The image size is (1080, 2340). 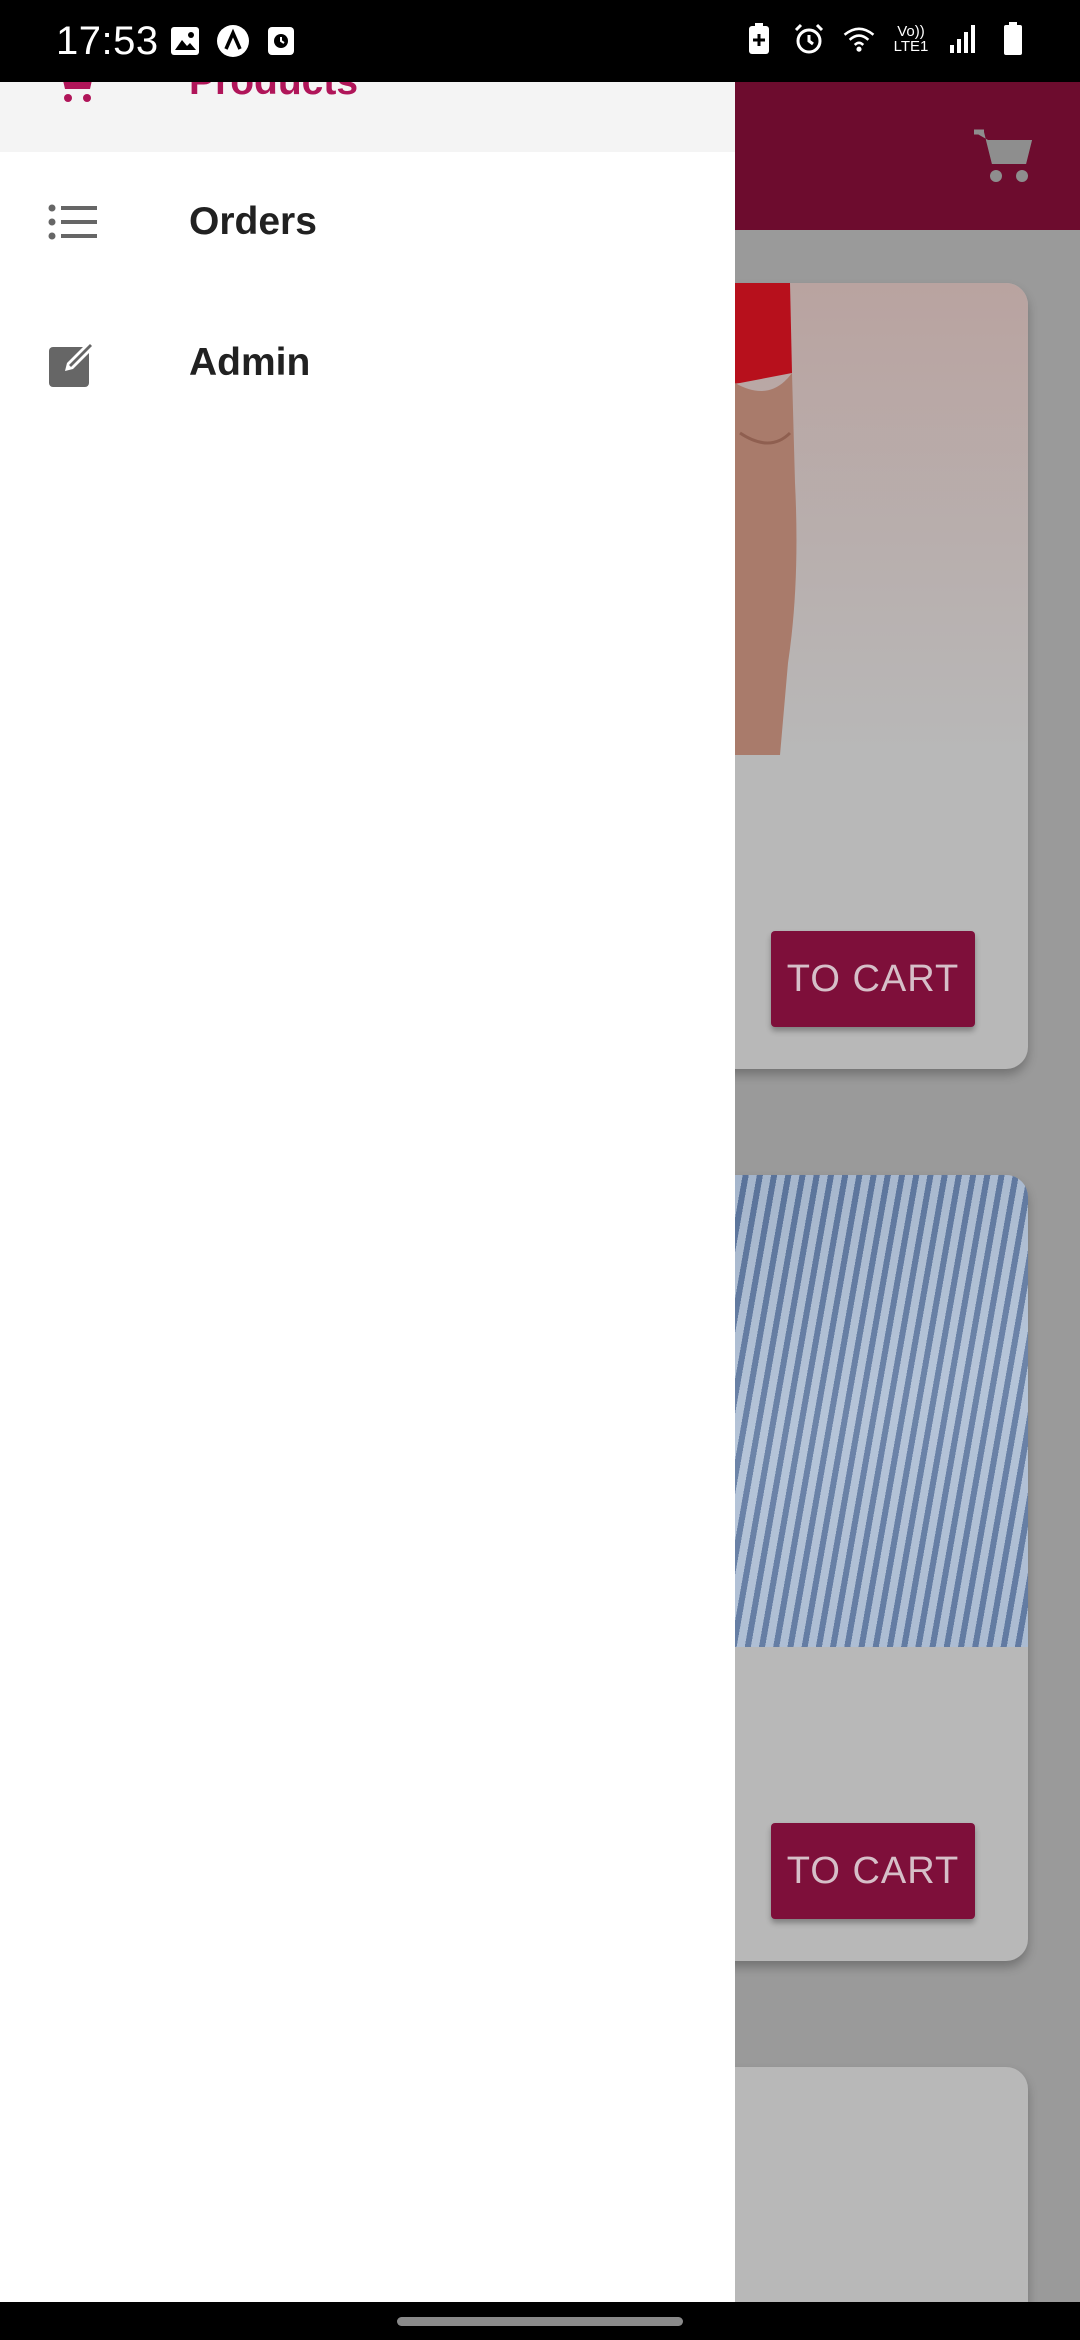 What do you see at coordinates (963, 39) in the screenshot?
I see `signal-icon` at bounding box center [963, 39].